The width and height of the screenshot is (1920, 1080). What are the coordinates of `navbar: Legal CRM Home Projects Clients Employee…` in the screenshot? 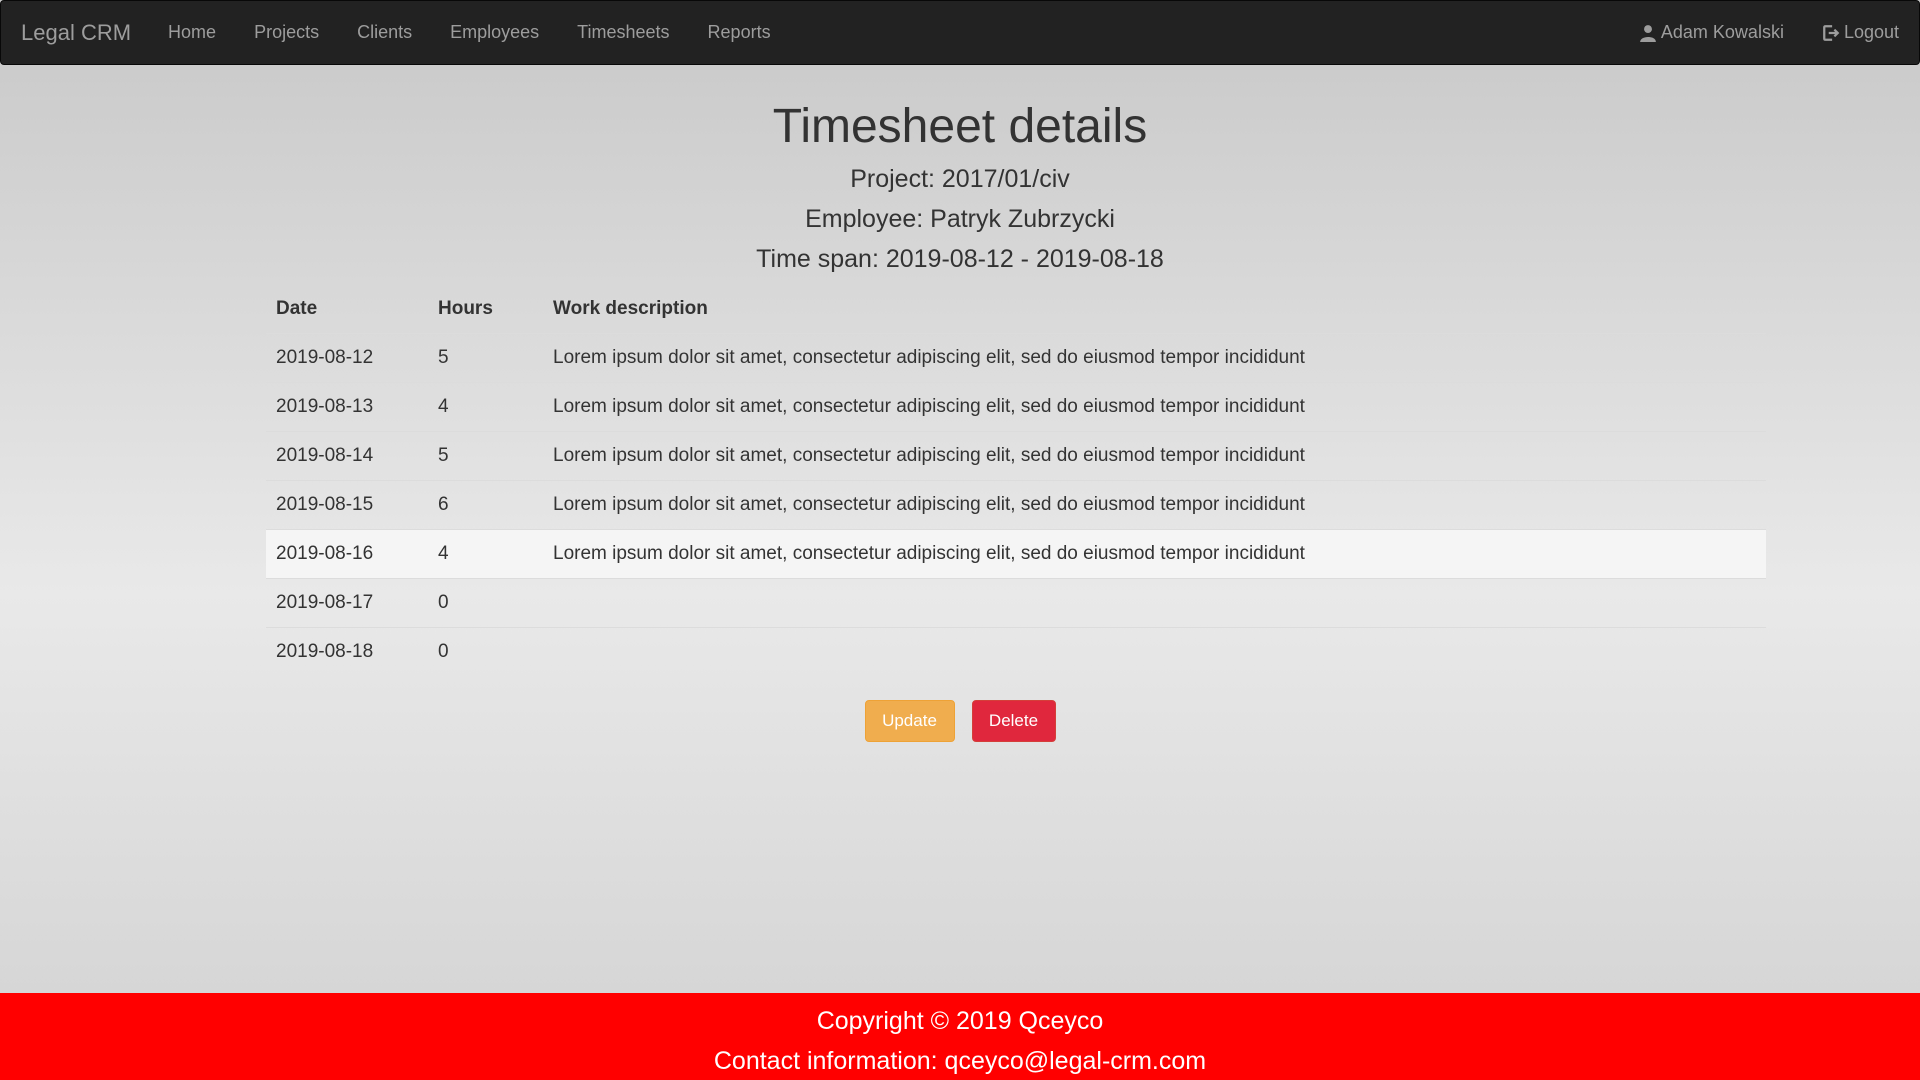 It's located at (960, 32).